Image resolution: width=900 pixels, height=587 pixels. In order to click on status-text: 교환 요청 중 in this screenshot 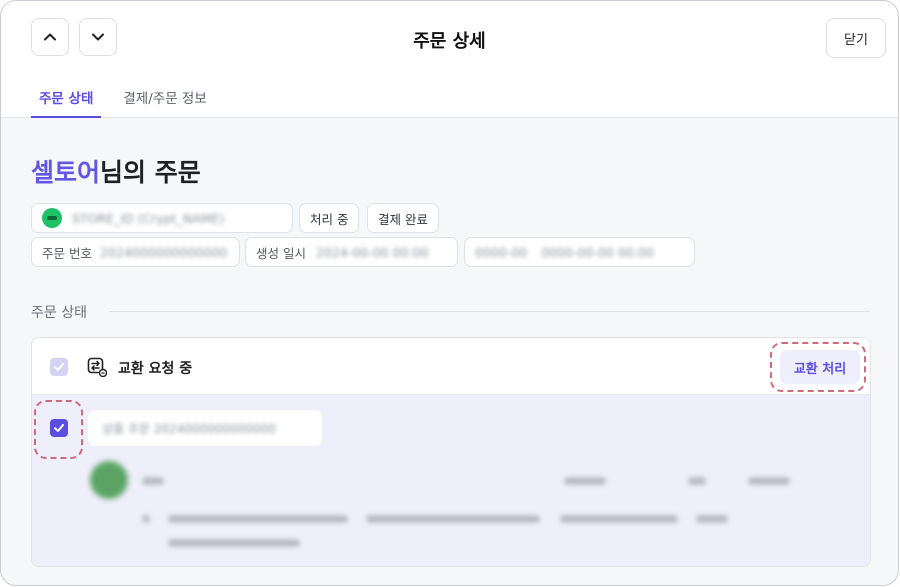, I will do `click(155, 369)`.